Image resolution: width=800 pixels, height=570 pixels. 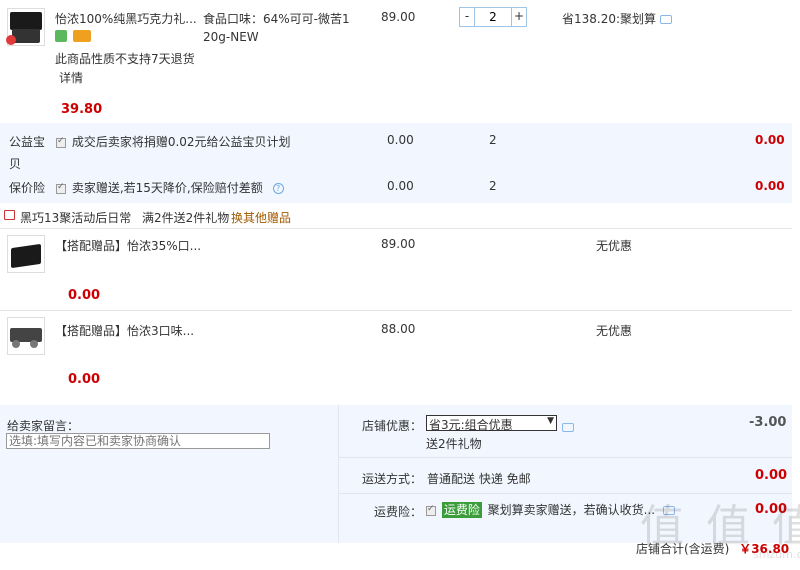 I want to click on shop-total: 店铺合计(含运费) ￥36.80, so click(x=712, y=548).